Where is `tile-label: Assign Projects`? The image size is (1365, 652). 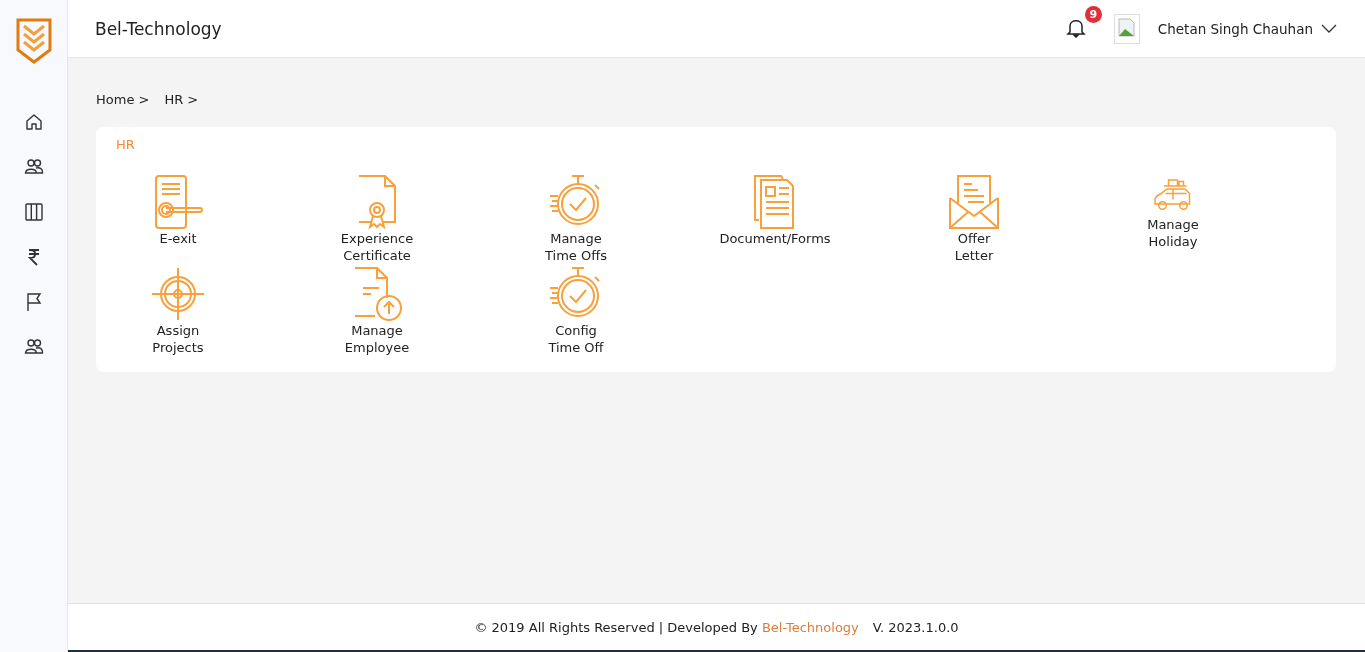 tile-label: Assign Projects is located at coordinates (178, 339).